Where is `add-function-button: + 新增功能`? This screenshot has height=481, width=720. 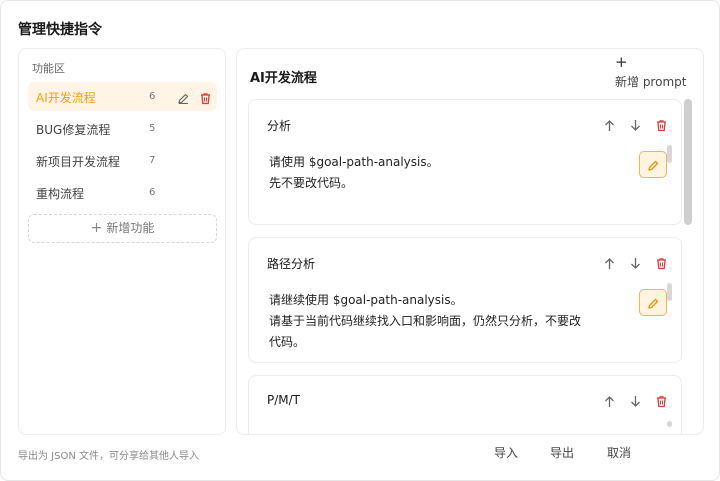
add-function-button: + 新增功能 is located at coordinates (122, 228).